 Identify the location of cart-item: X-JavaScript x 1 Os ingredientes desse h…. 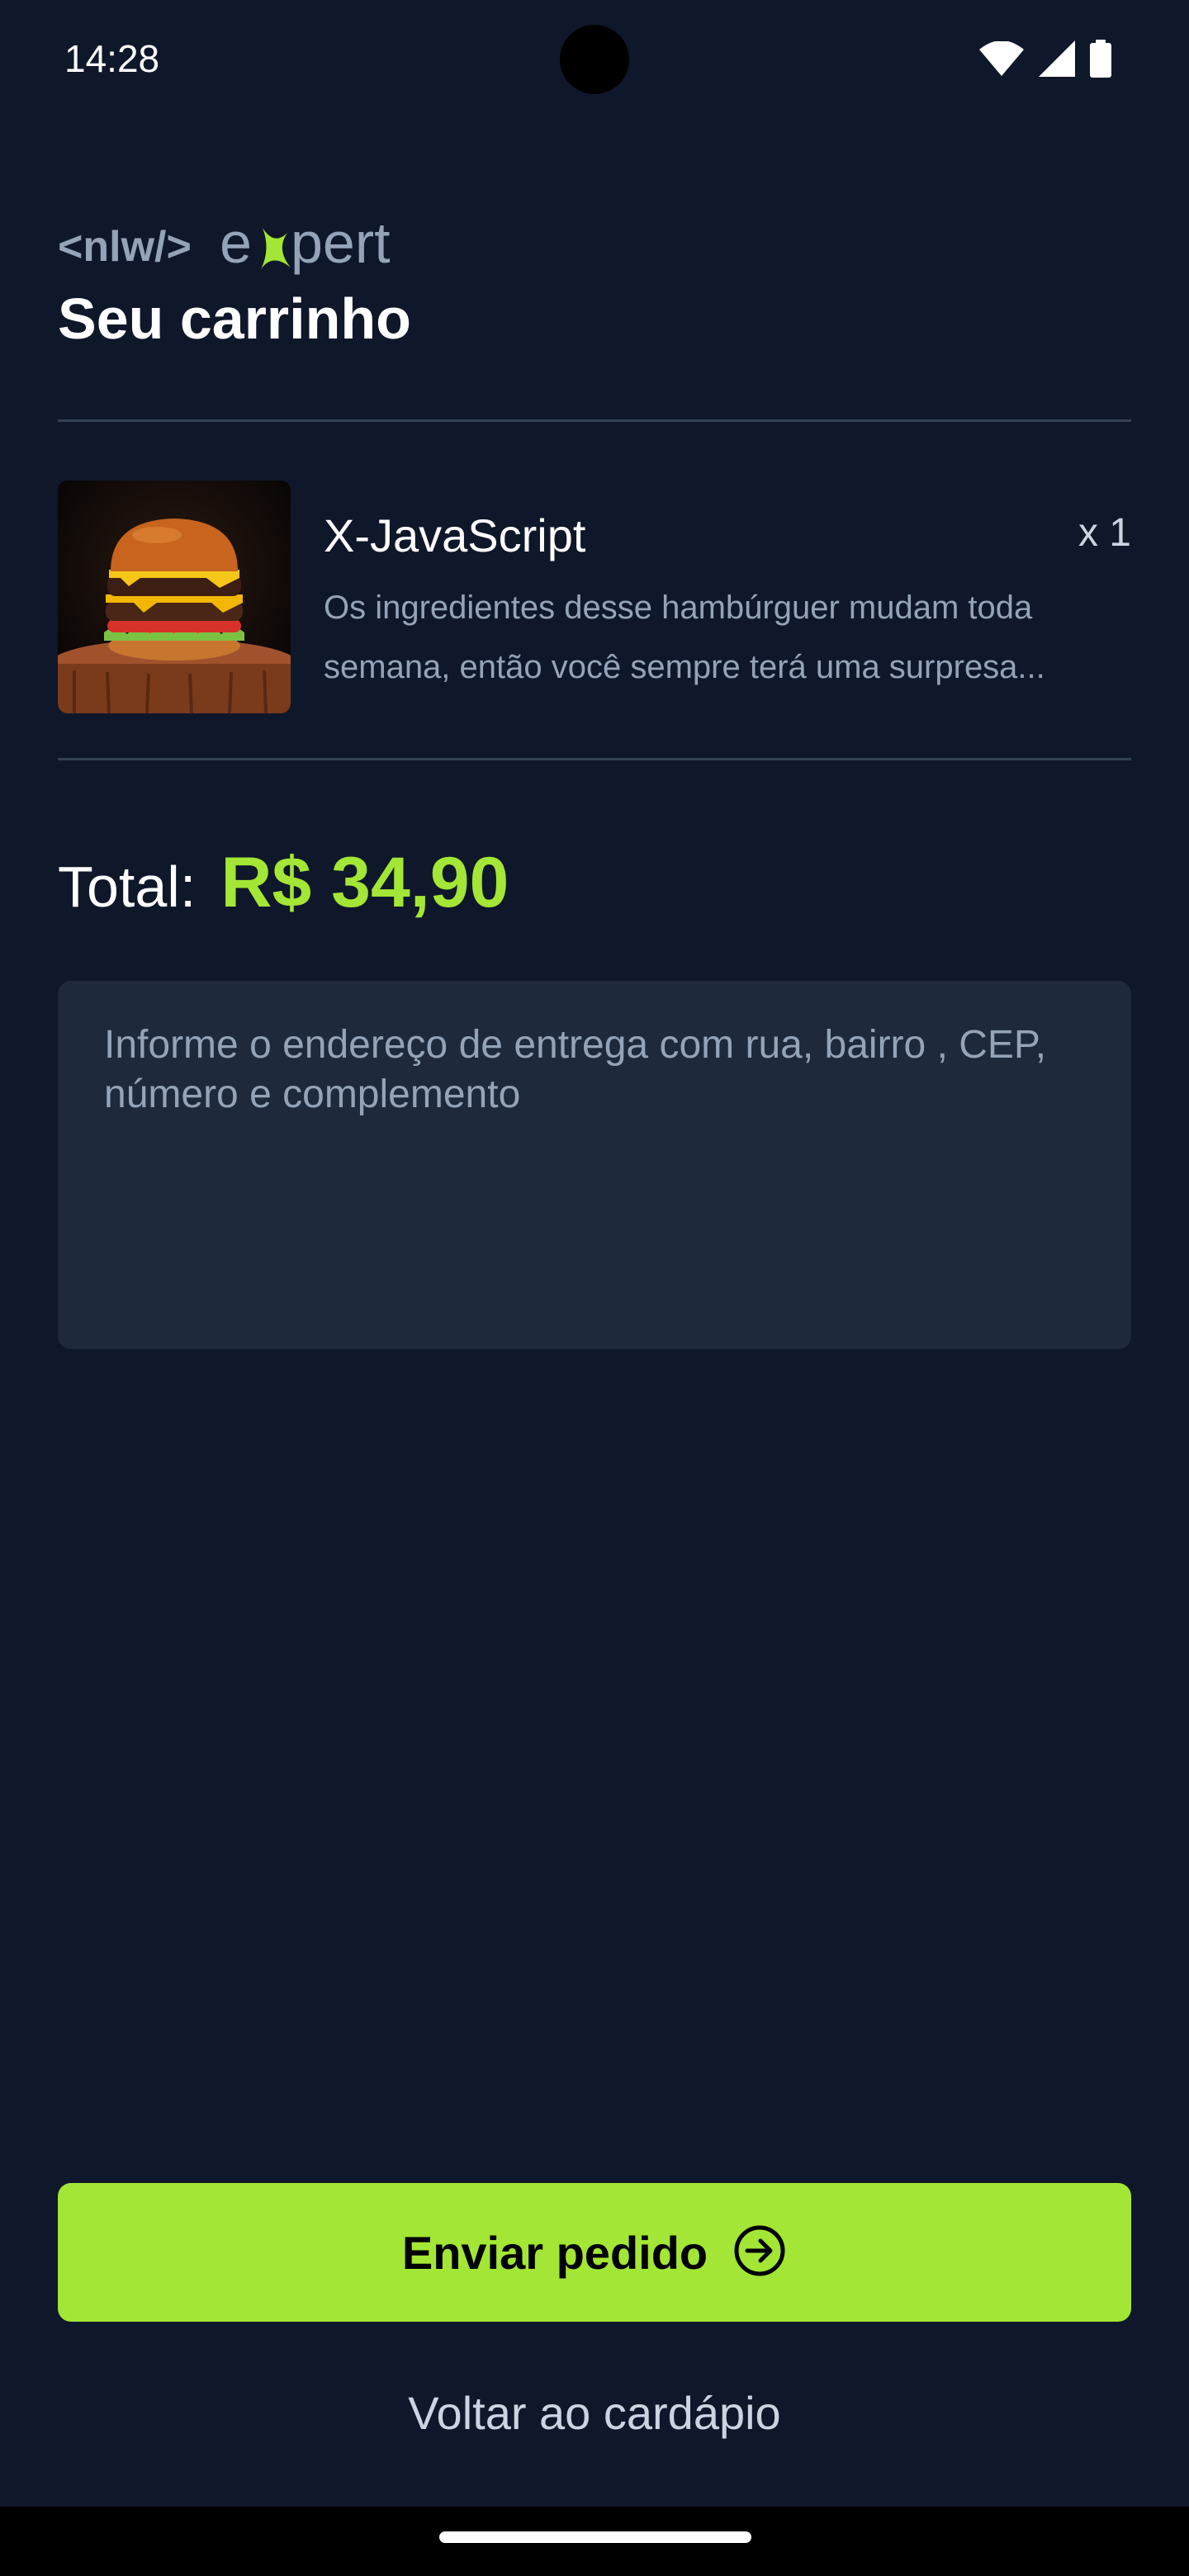
(594, 597).